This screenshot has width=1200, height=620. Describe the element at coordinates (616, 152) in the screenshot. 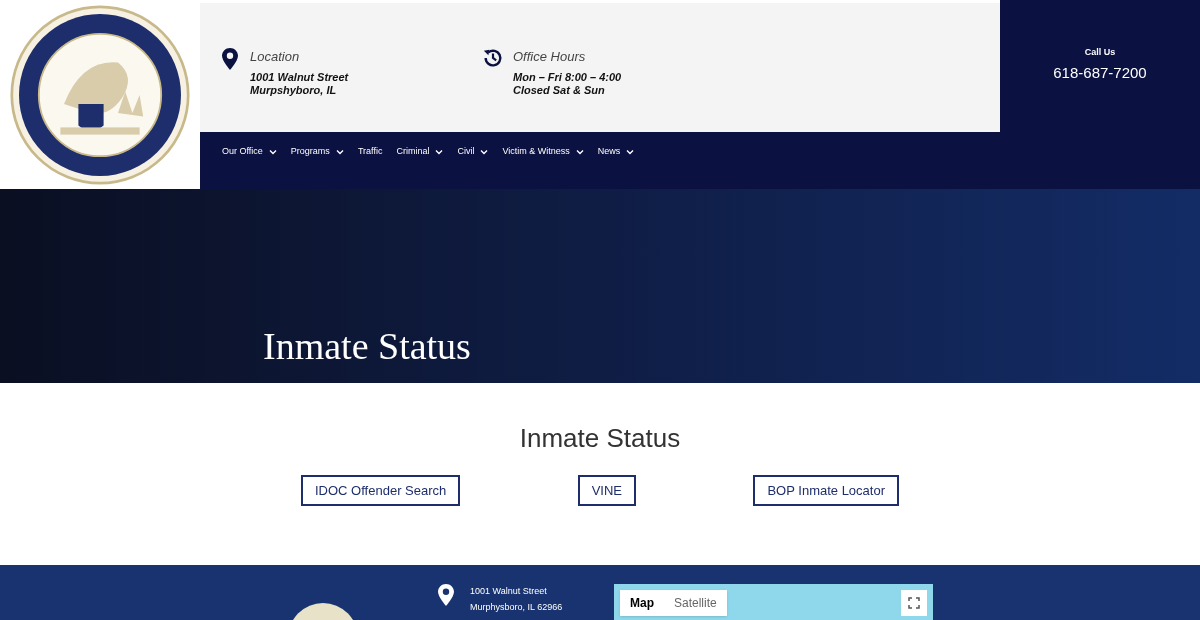

I see `nav-link: News` at that location.